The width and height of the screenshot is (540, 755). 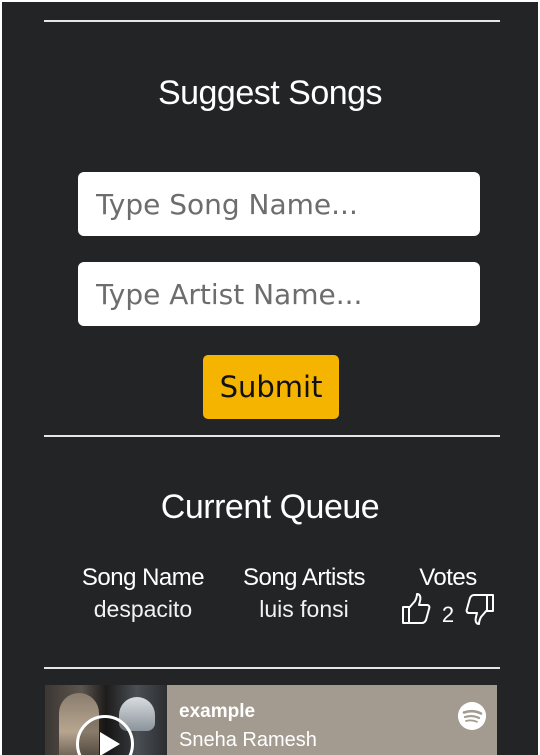 What do you see at coordinates (143, 609) in the screenshot?
I see `queue-row-song: despacito` at bounding box center [143, 609].